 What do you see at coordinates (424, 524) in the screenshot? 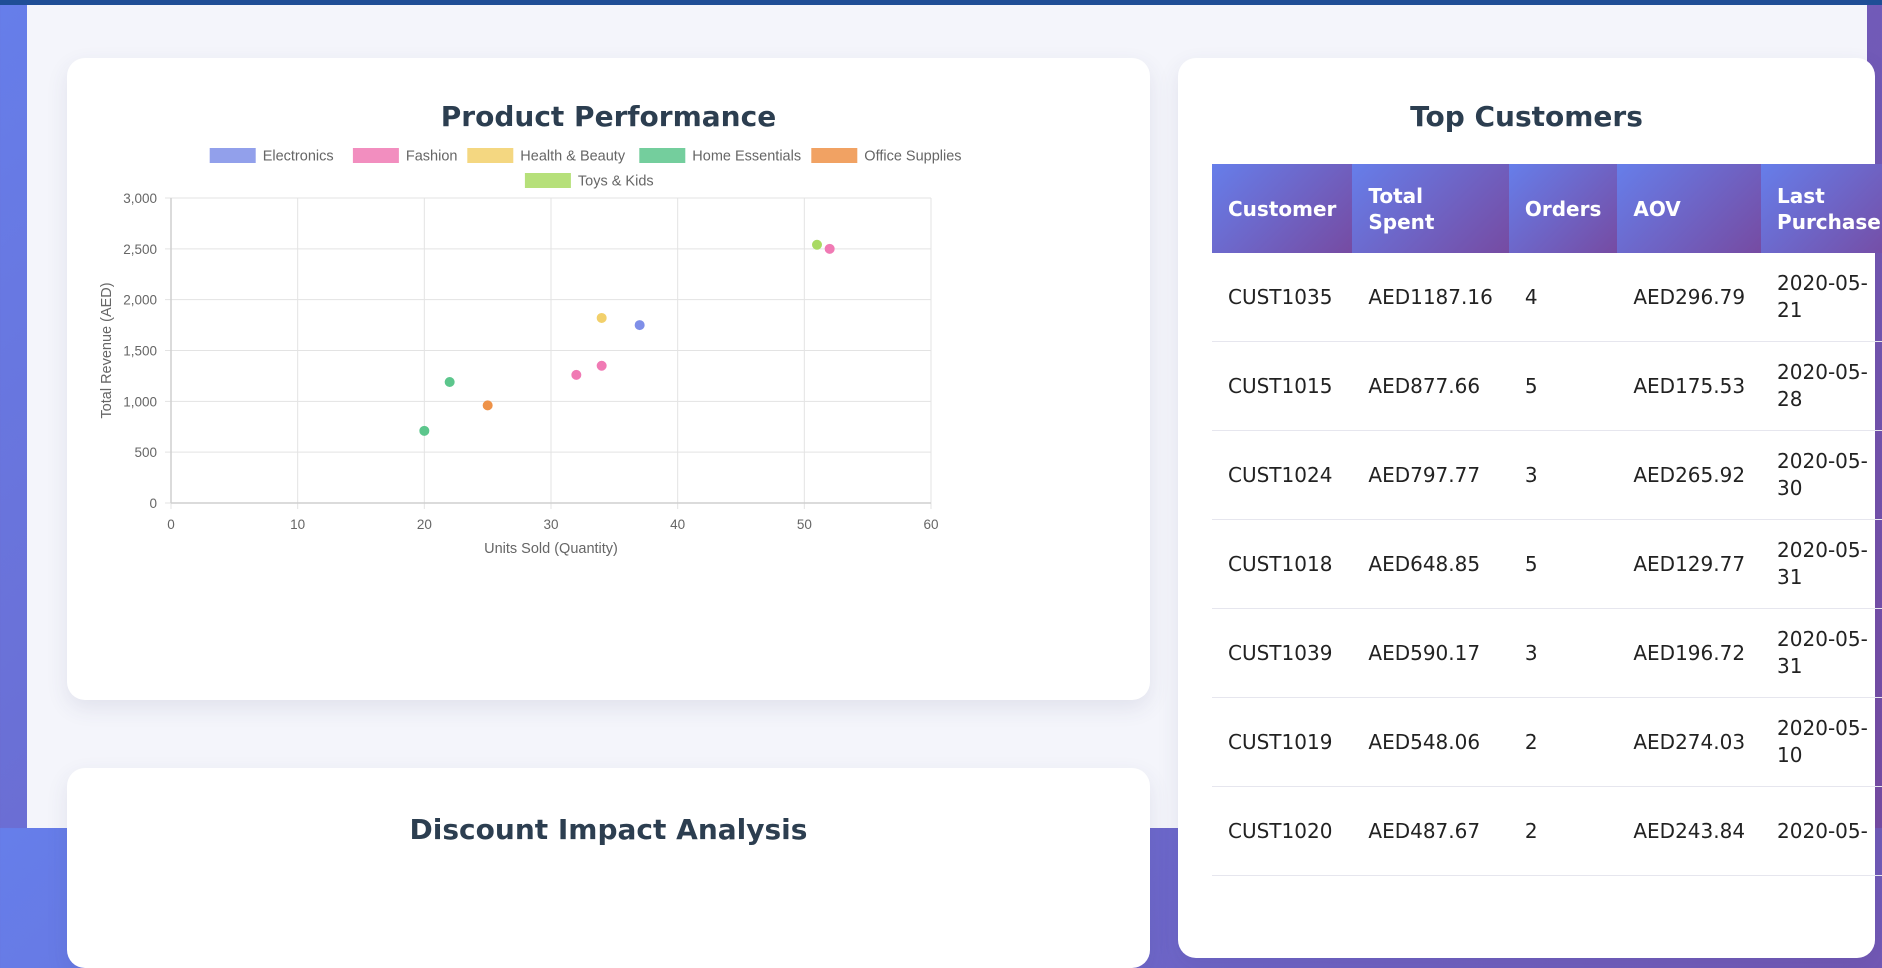
I see `x-tick-label: 20` at bounding box center [424, 524].